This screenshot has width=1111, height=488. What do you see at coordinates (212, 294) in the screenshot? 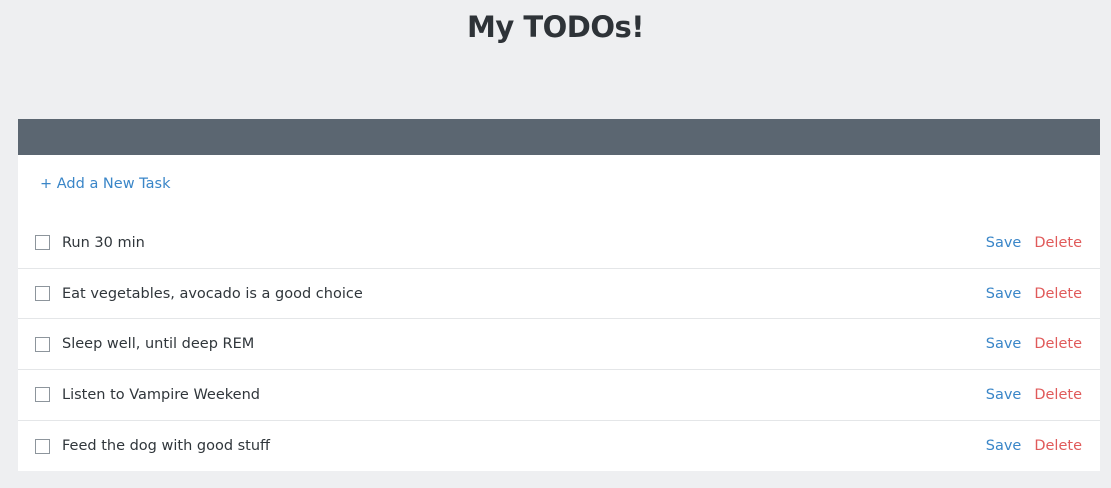
I see `task-text: Eat vegetables, avocado is a good choice` at bounding box center [212, 294].